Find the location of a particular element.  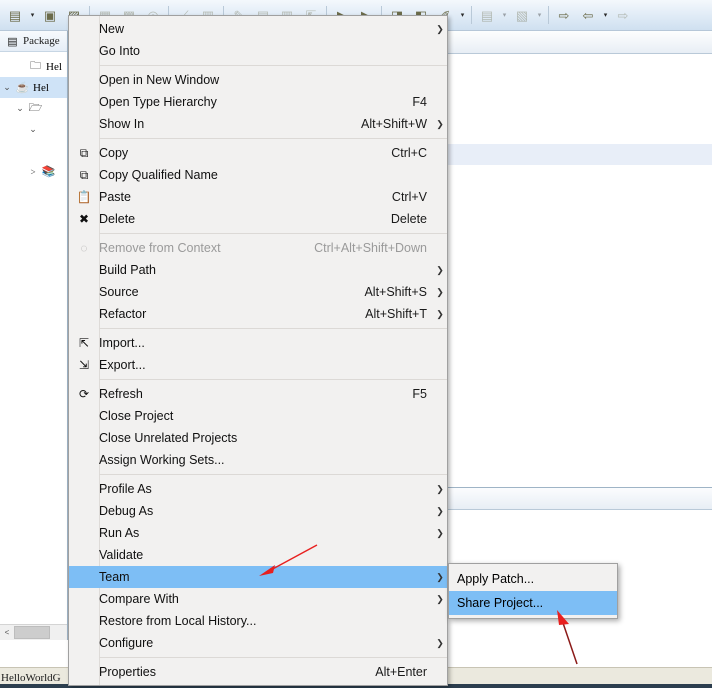

menu-item-run-as: Run As ❯ is located at coordinates (258, 533).